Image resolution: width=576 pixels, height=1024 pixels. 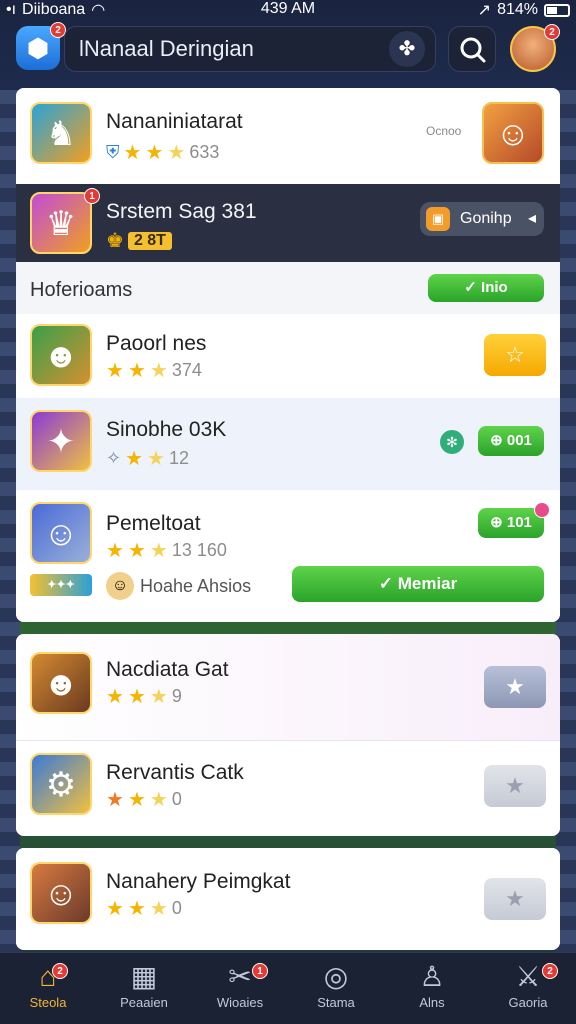 What do you see at coordinates (260, 971) in the screenshot?
I see `nav-badge: 1` at bounding box center [260, 971].